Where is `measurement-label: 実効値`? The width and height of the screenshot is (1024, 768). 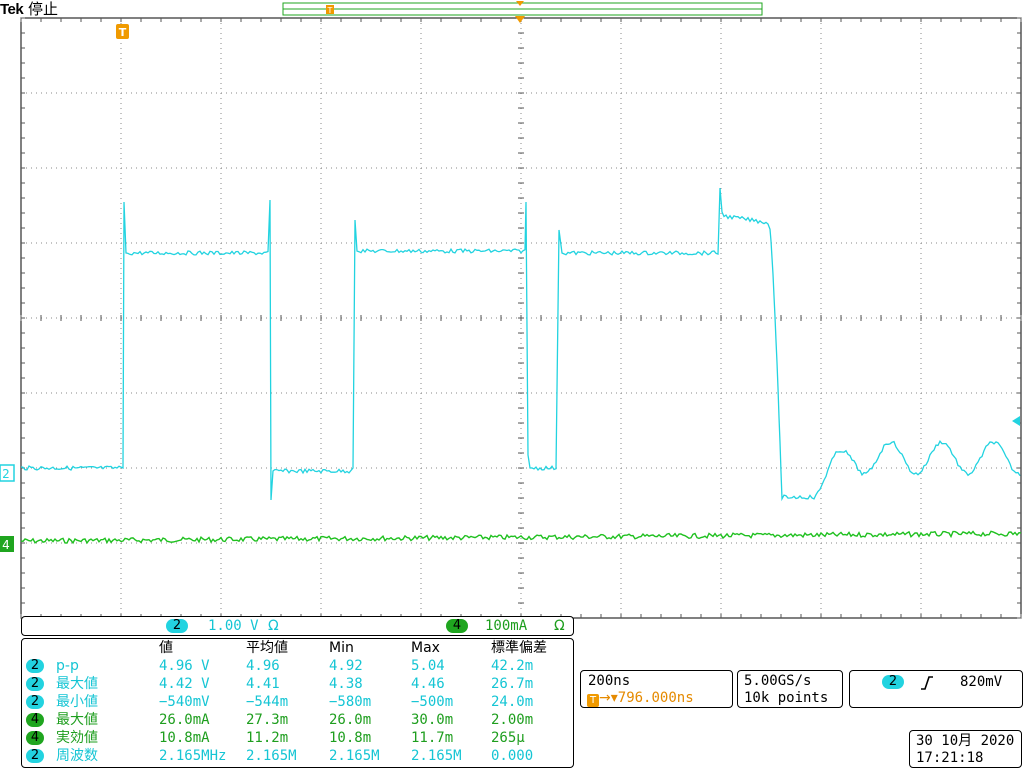 measurement-label: 実効値 is located at coordinates (77, 738).